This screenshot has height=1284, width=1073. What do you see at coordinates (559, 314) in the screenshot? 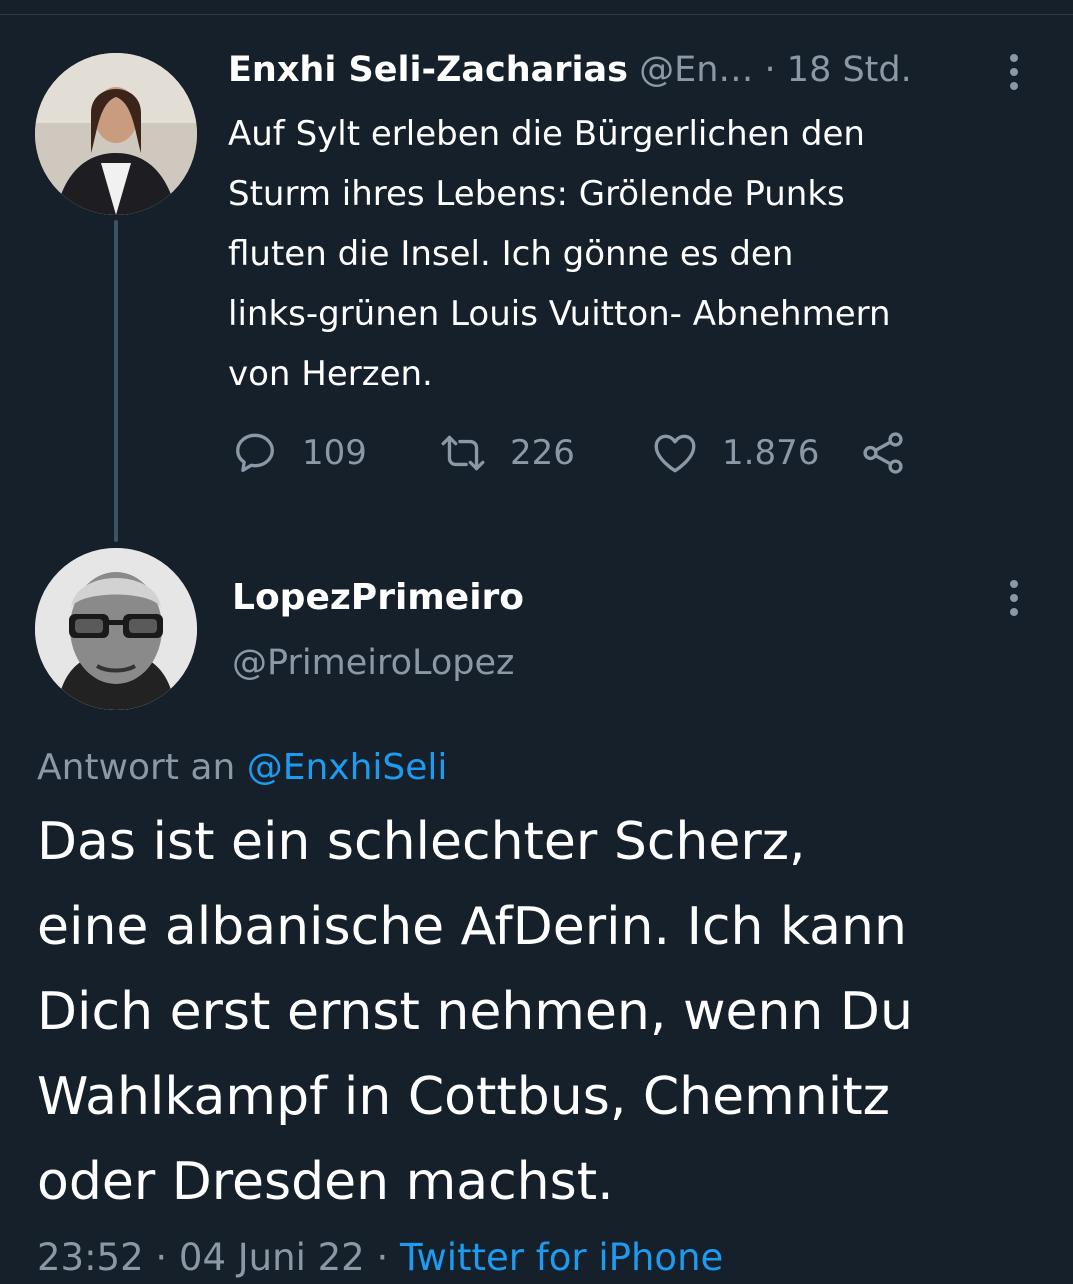
I see `tweet-text-line: links-grünen Louis Vuitton- Abnehmern` at bounding box center [559, 314].